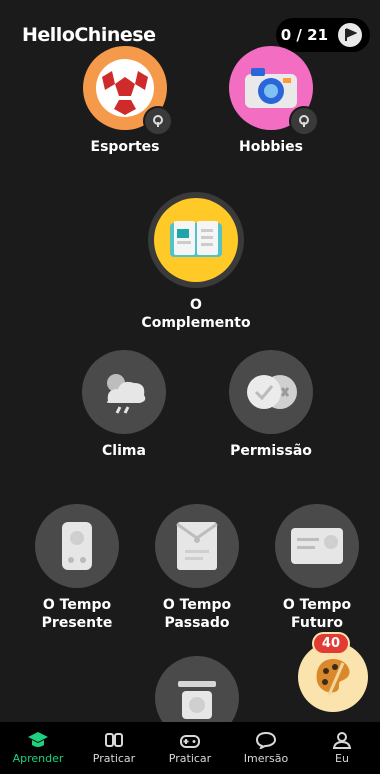 The width and height of the screenshot is (380, 774). What do you see at coordinates (266, 758) in the screenshot?
I see `nav-label: Imersão` at bounding box center [266, 758].